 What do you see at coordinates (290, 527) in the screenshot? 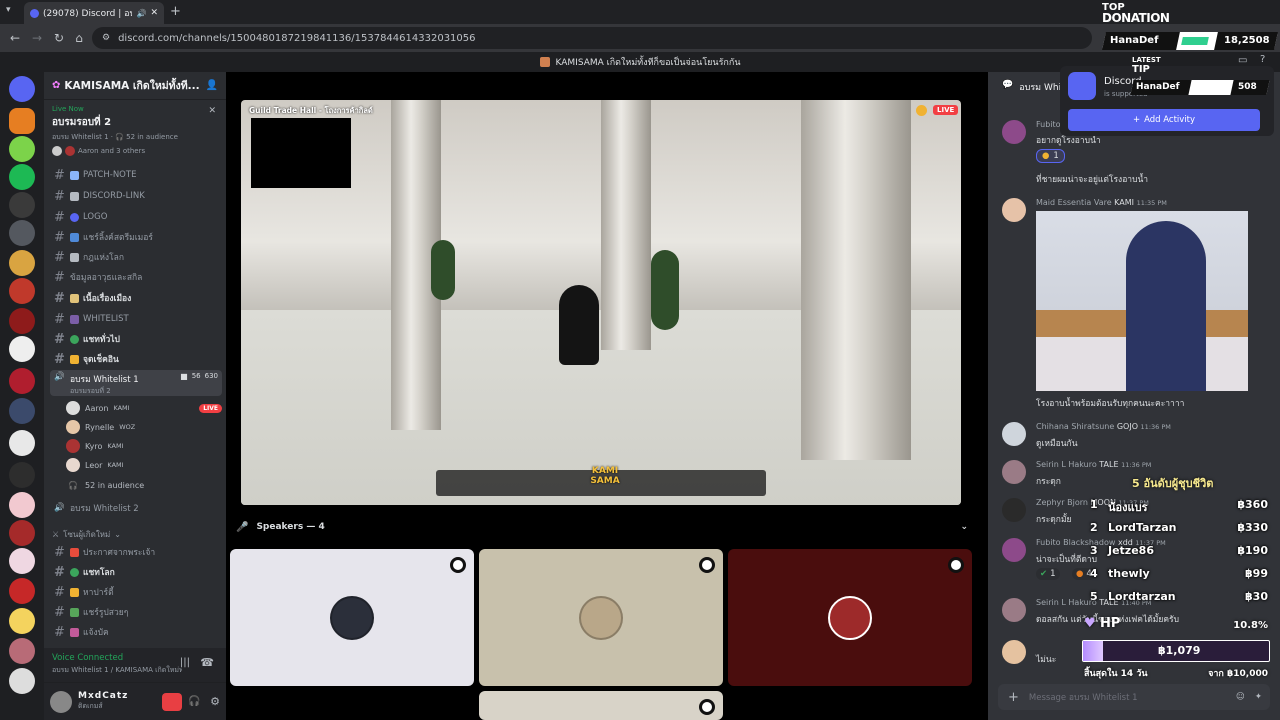
I see `speakers-label: Speakers — 4` at bounding box center [290, 527].